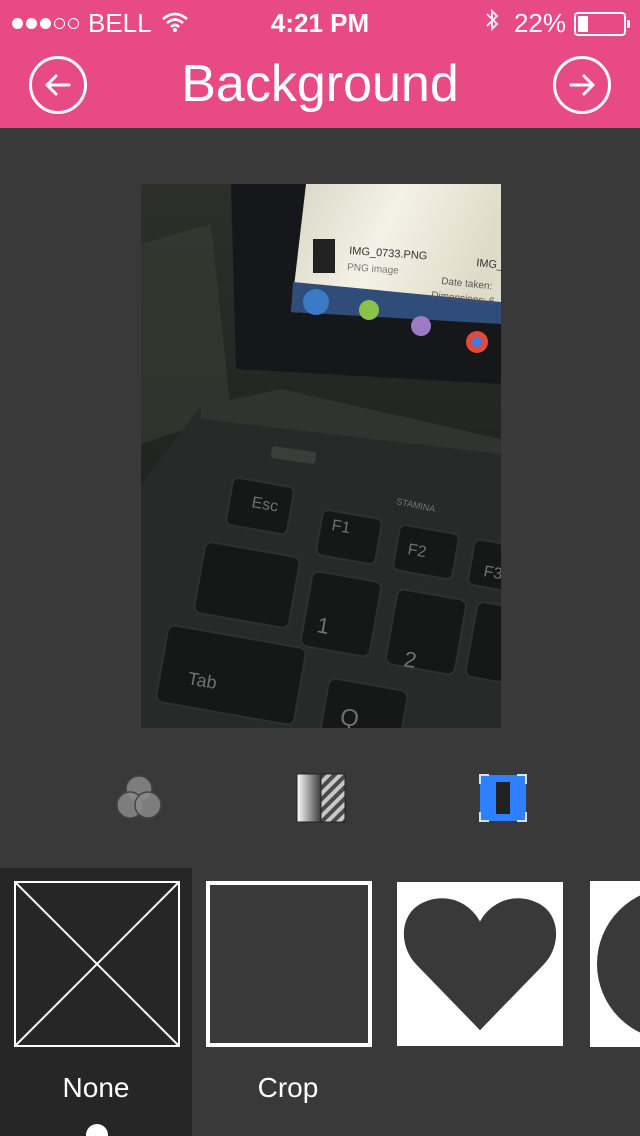 The image size is (640, 1136). I want to click on shape-option-crop: Crop, so click(288, 1002).